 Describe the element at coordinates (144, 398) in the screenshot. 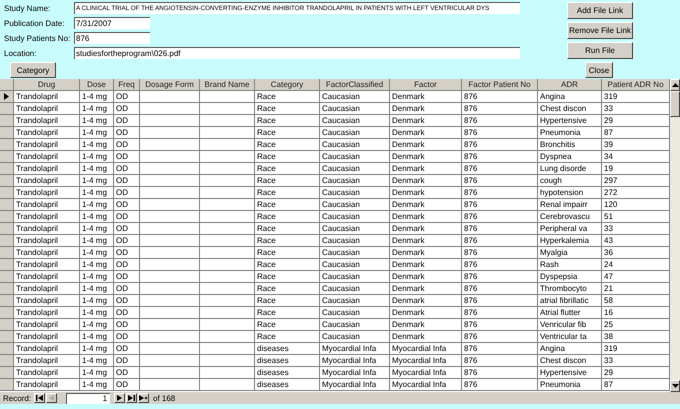

I see `new-record-button` at that location.